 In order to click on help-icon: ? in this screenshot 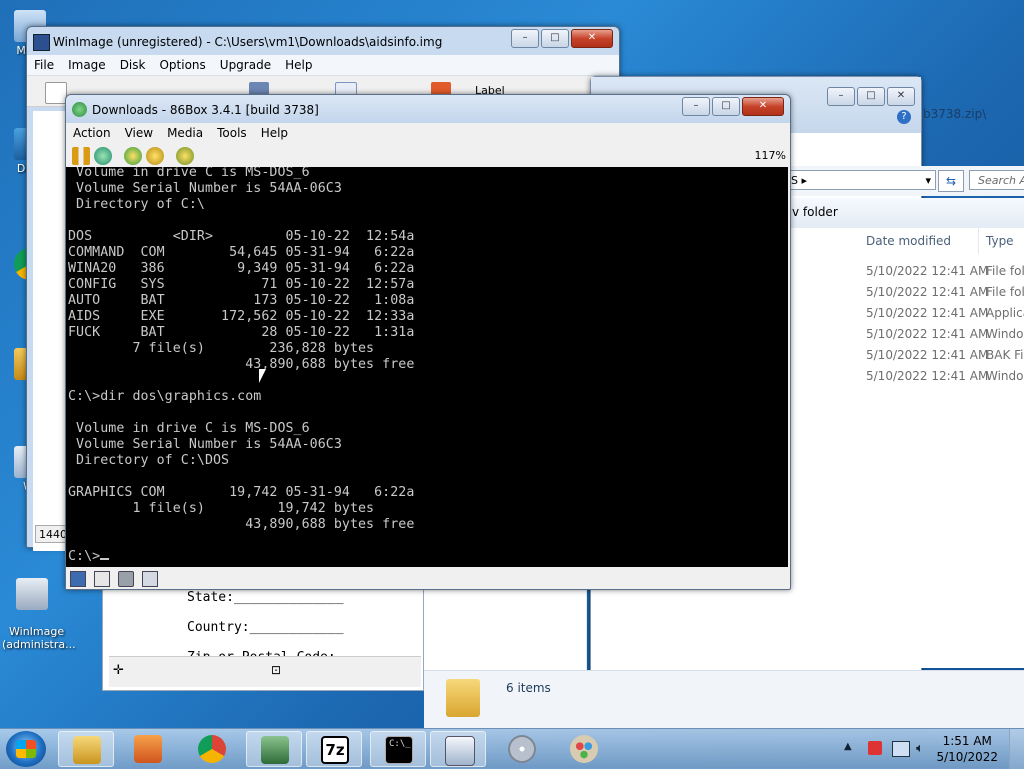, I will do `click(904, 117)`.